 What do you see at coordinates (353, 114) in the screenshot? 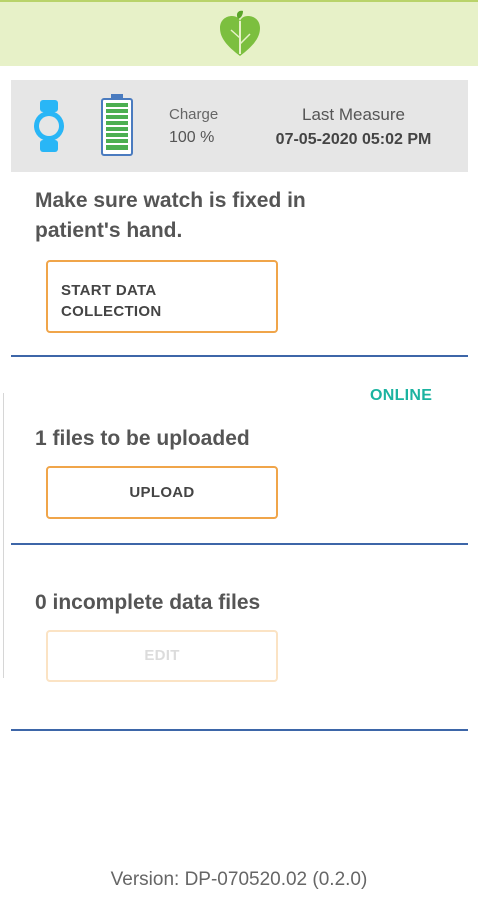
I see `last-measure-label: Last Measure` at bounding box center [353, 114].